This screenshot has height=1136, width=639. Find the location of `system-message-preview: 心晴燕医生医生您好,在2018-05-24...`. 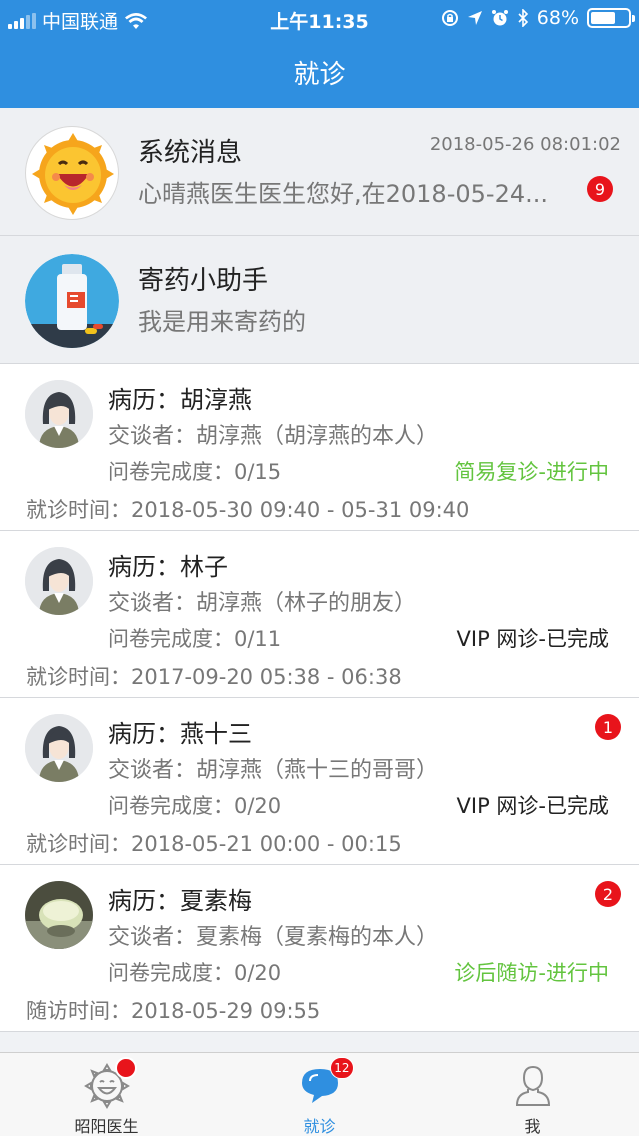

system-message-preview: 心晴燕医生医生您好,在2018-05-24... is located at coordinates (343, 194).